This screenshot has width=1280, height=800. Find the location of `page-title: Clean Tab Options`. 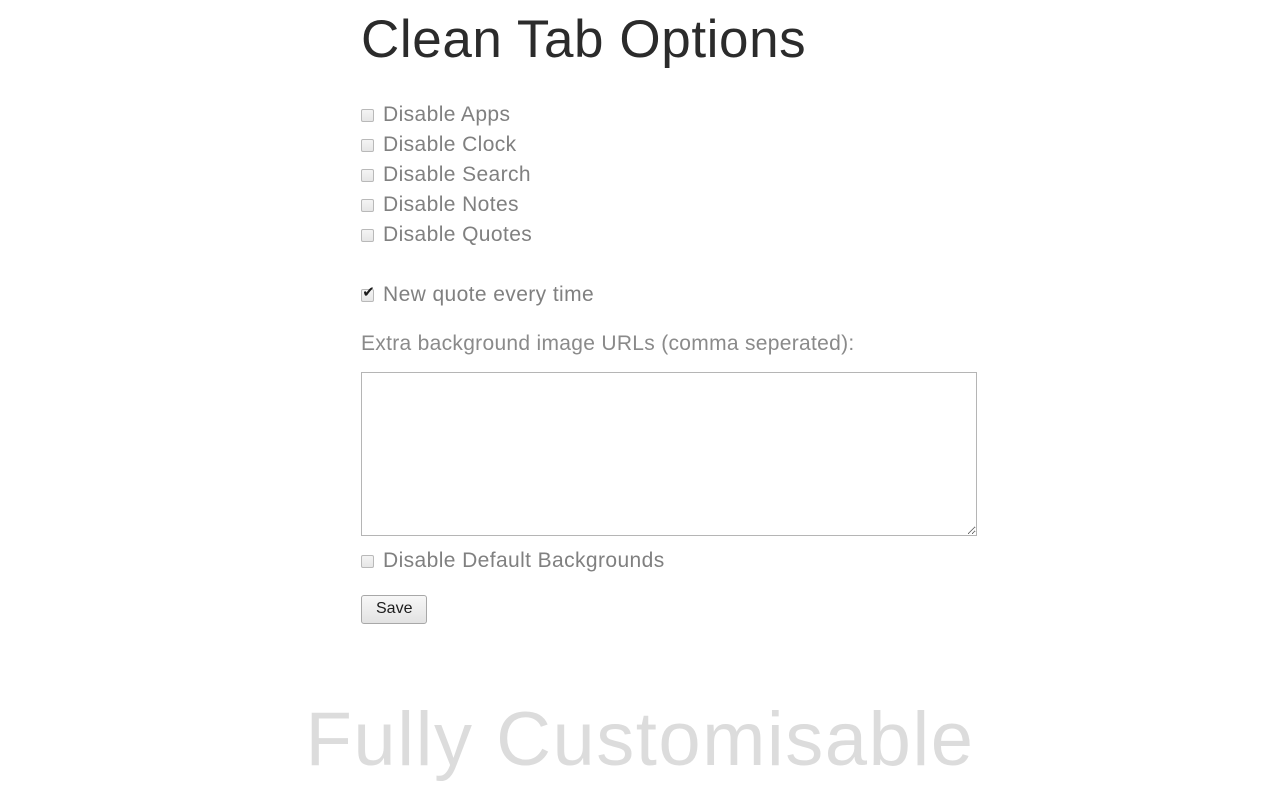

page-title: Clean Tab Options is located at coordinates (584, 39).